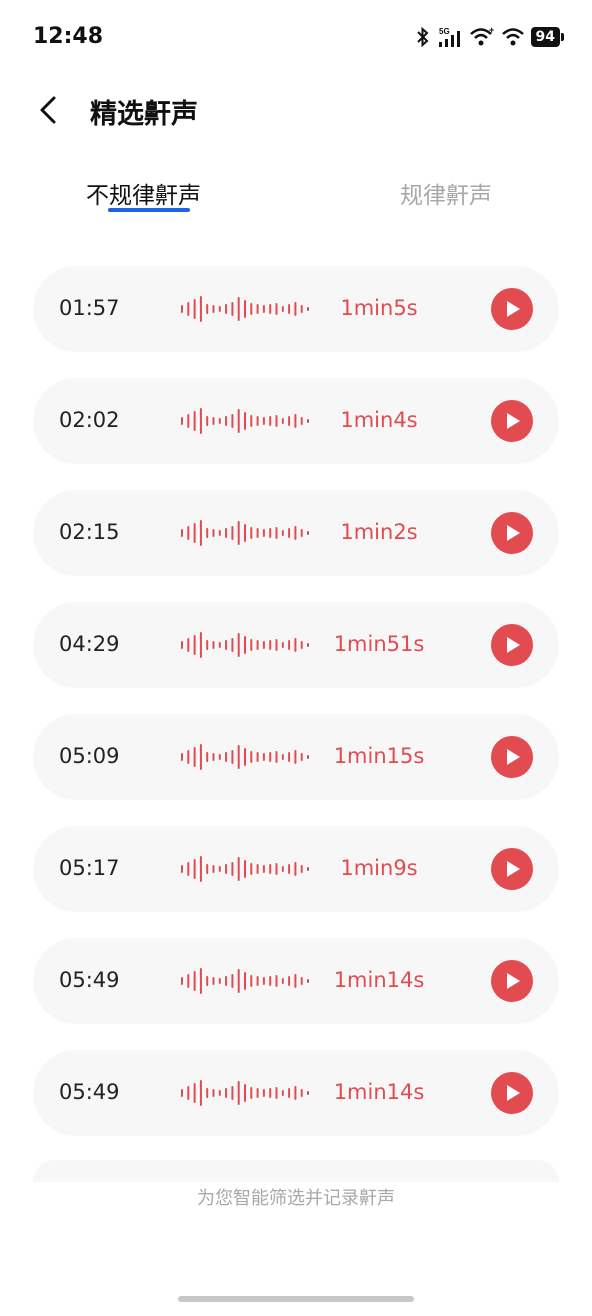 Image resolution: width=592 pixels, height=1316 pixels. What do you see at coordinates (296, 110) in the screenshot?
I see `header: 精选鼾声` at bounding box center [296, 110].